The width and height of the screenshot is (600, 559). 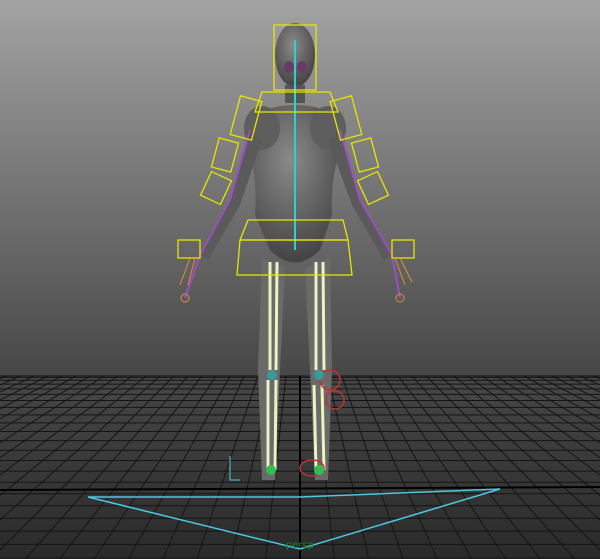 What do you see at coordinates (300, 545) in the screenshot?
I see `camera-label: persp` at bounding box center [300, 545].